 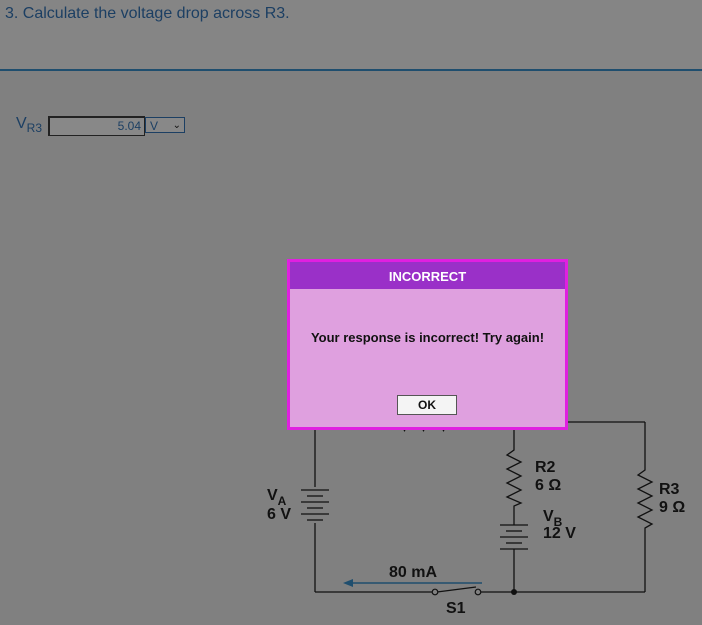 I want to click on battery-vb-symbol, so click(x=514, y=537).